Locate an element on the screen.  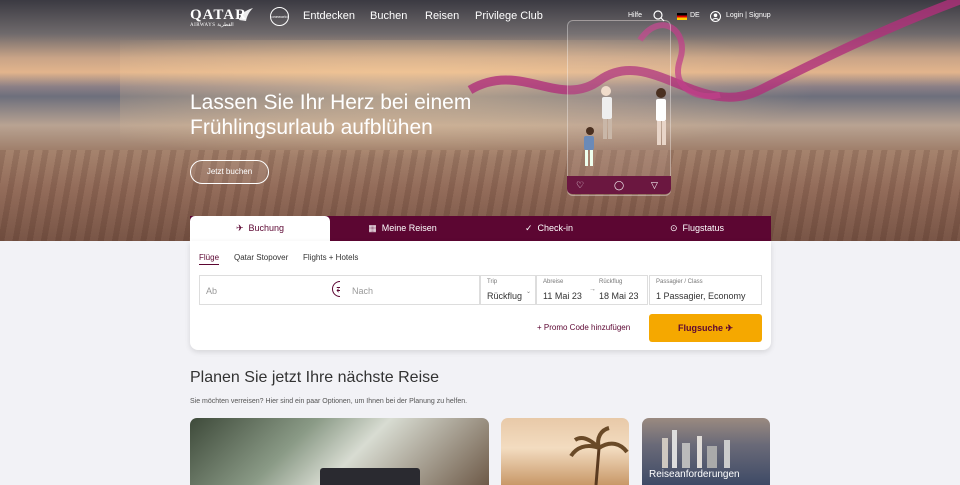
tab-check-in: ✓ Check-in is located at coordinates (549, 228).